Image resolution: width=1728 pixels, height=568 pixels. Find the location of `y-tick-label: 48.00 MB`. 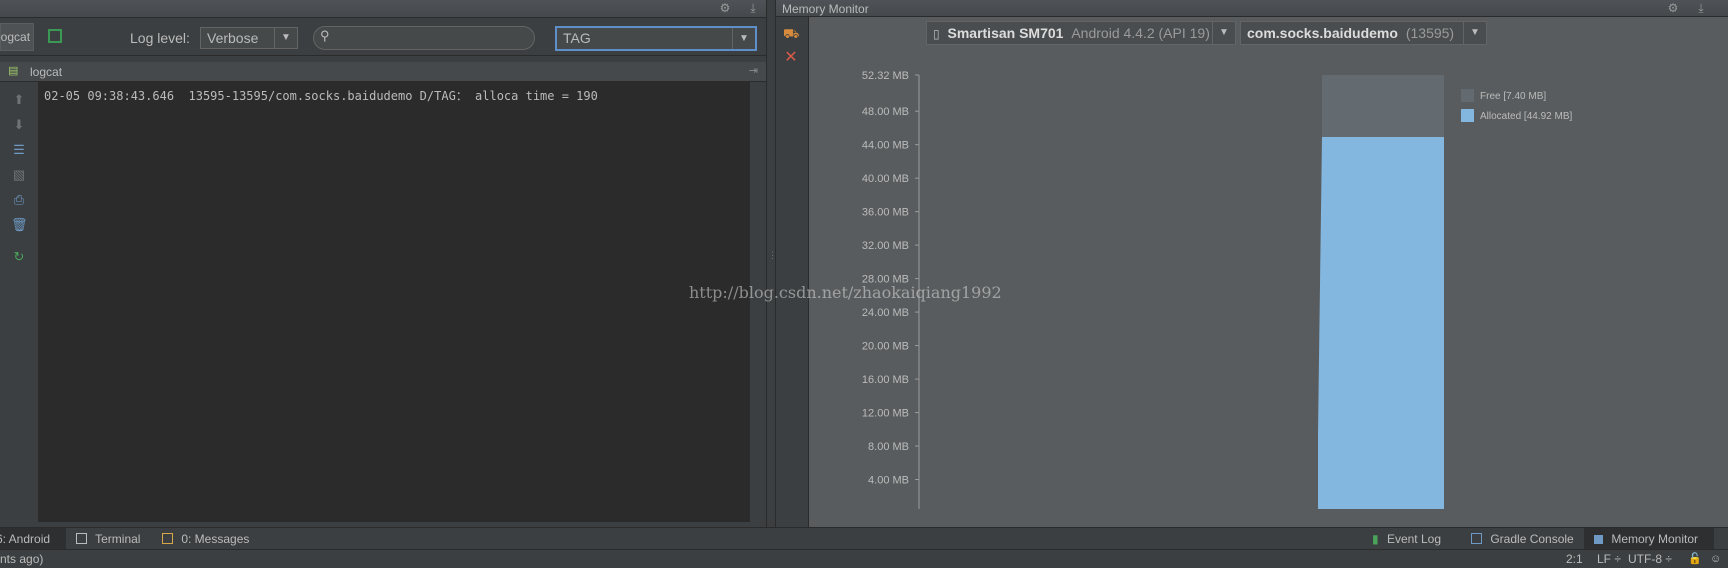

y-tick-label: 48.00 MB is located at coordinates (885, 112).